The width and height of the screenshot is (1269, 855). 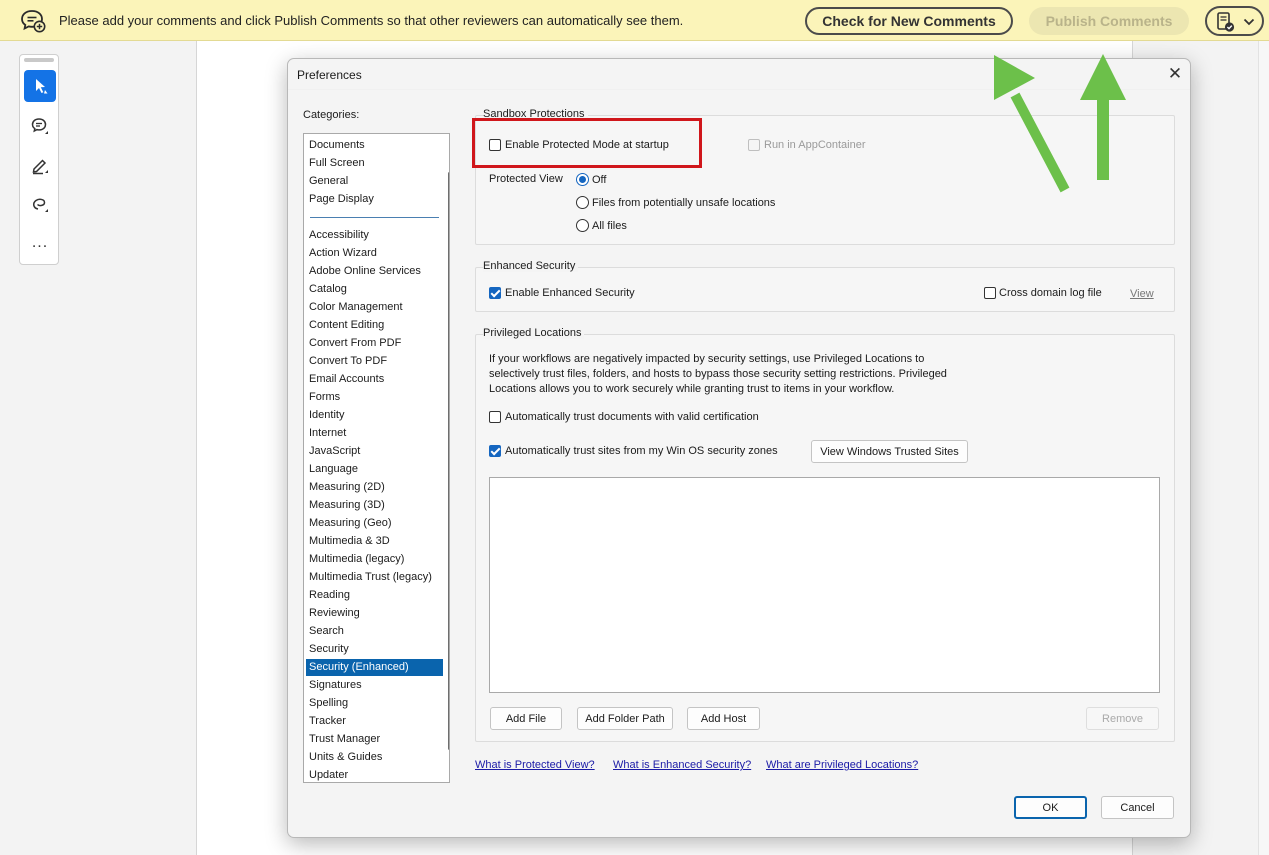 I want to click on category-item: Adobe Online Services, so click(x=374, y=271).